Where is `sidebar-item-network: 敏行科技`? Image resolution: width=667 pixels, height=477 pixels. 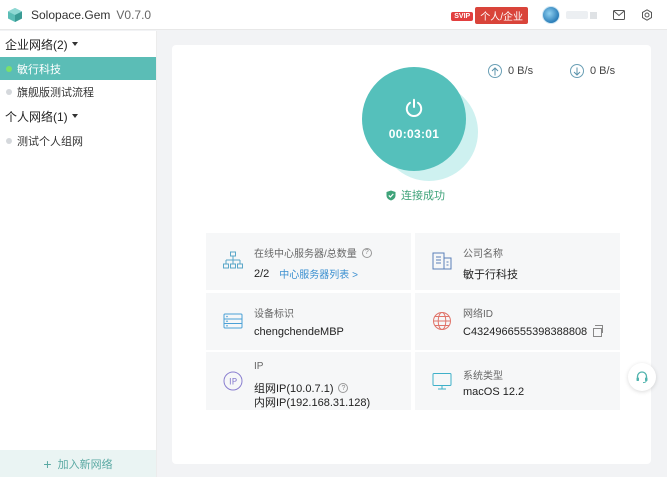
sidebar-item-network: 敏行科技 is located at coordinates (78, 68).